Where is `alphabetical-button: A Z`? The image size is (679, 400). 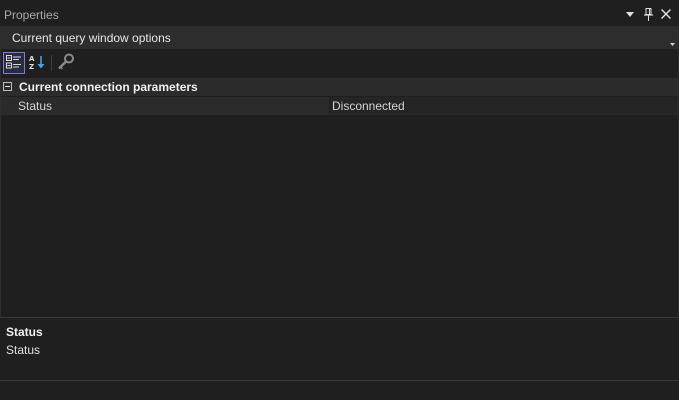 alphabetical-button: A Z is located at coordinates (37, 63).